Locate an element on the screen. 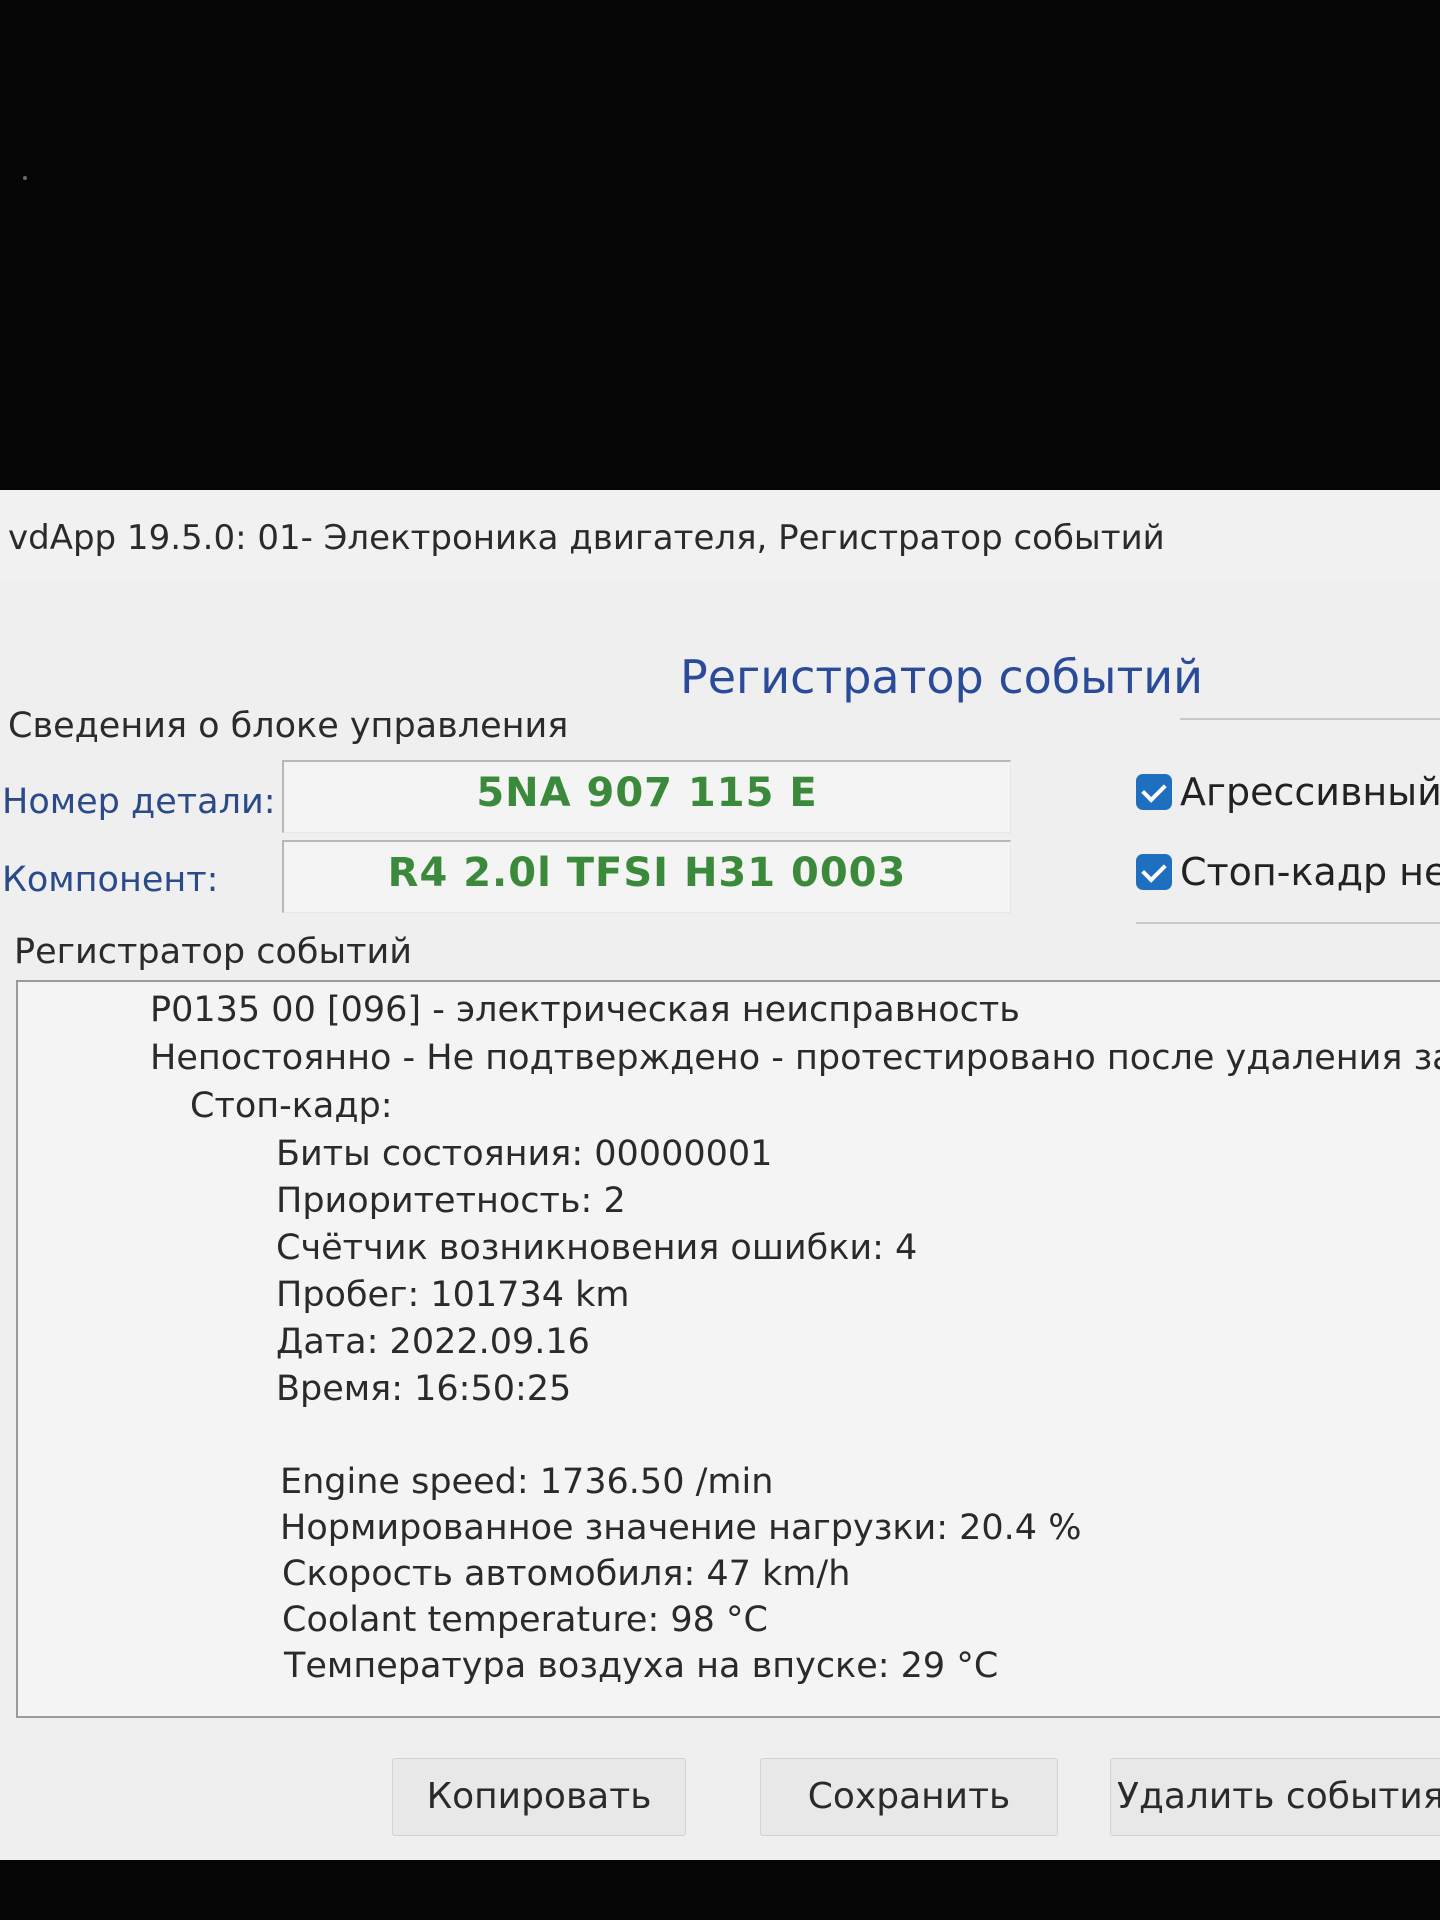 Image resolution: width=1440 pixels, height=1920 pixels. log-line: Engine speed: 1736.50 /min is located at coordinates (527, 1482).